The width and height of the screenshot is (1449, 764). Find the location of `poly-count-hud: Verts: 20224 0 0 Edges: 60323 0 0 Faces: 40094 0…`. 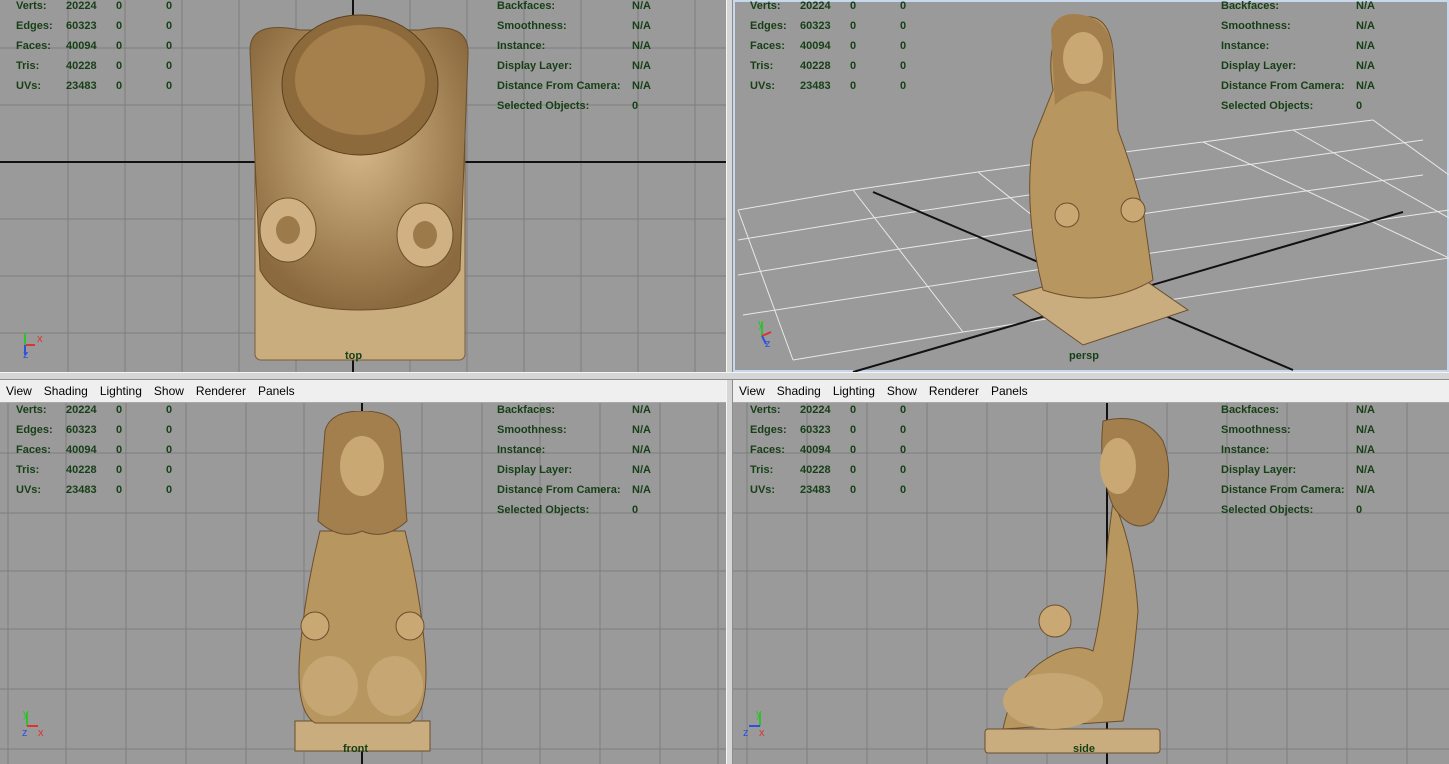

poly-count-hud: Verts: 20224 0 0 Edges: 60323 0 0 Faces: 40094 0… is located at coordinates (106, 48).